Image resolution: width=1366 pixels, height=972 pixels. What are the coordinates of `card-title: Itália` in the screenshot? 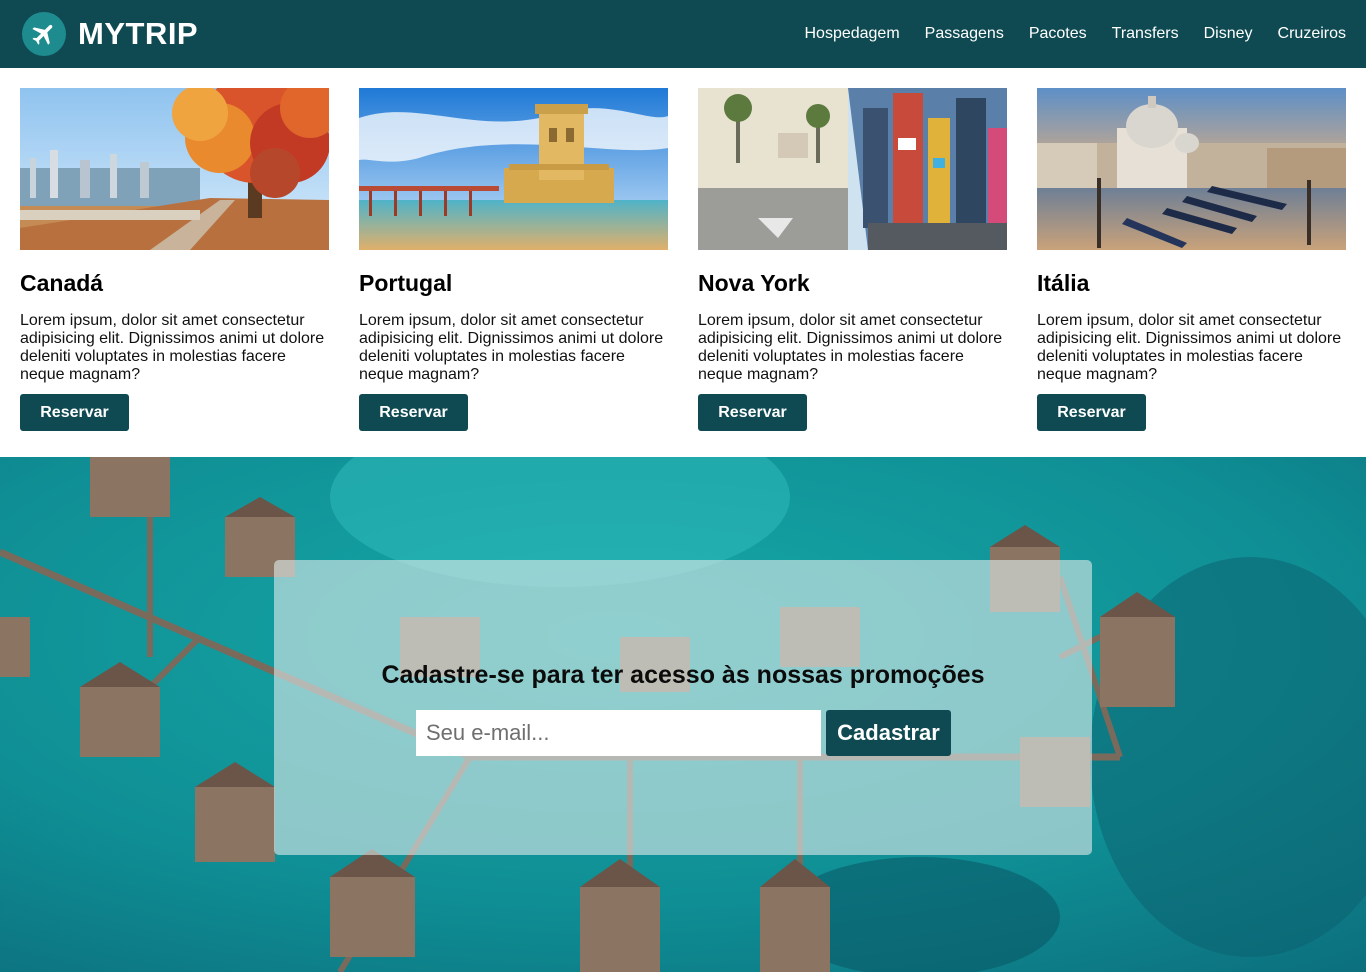 It's located at (1063, 283).